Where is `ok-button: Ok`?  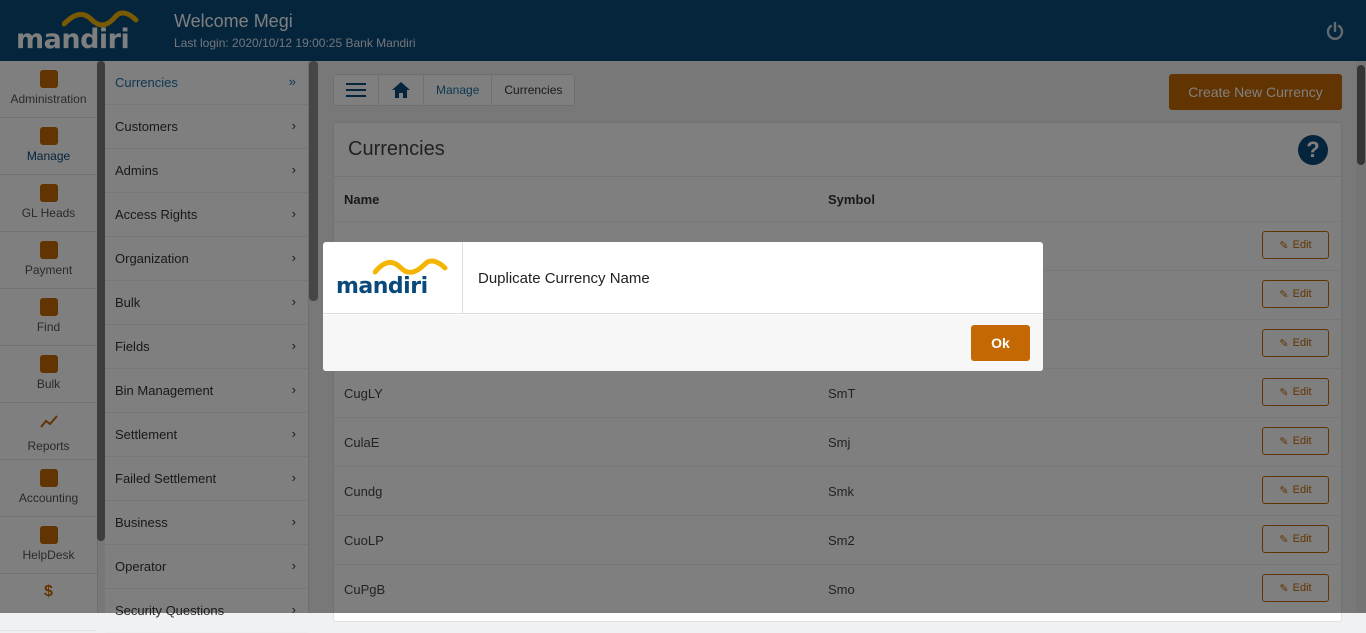
ok-button: Ok is located at coordinates (1000, 343).